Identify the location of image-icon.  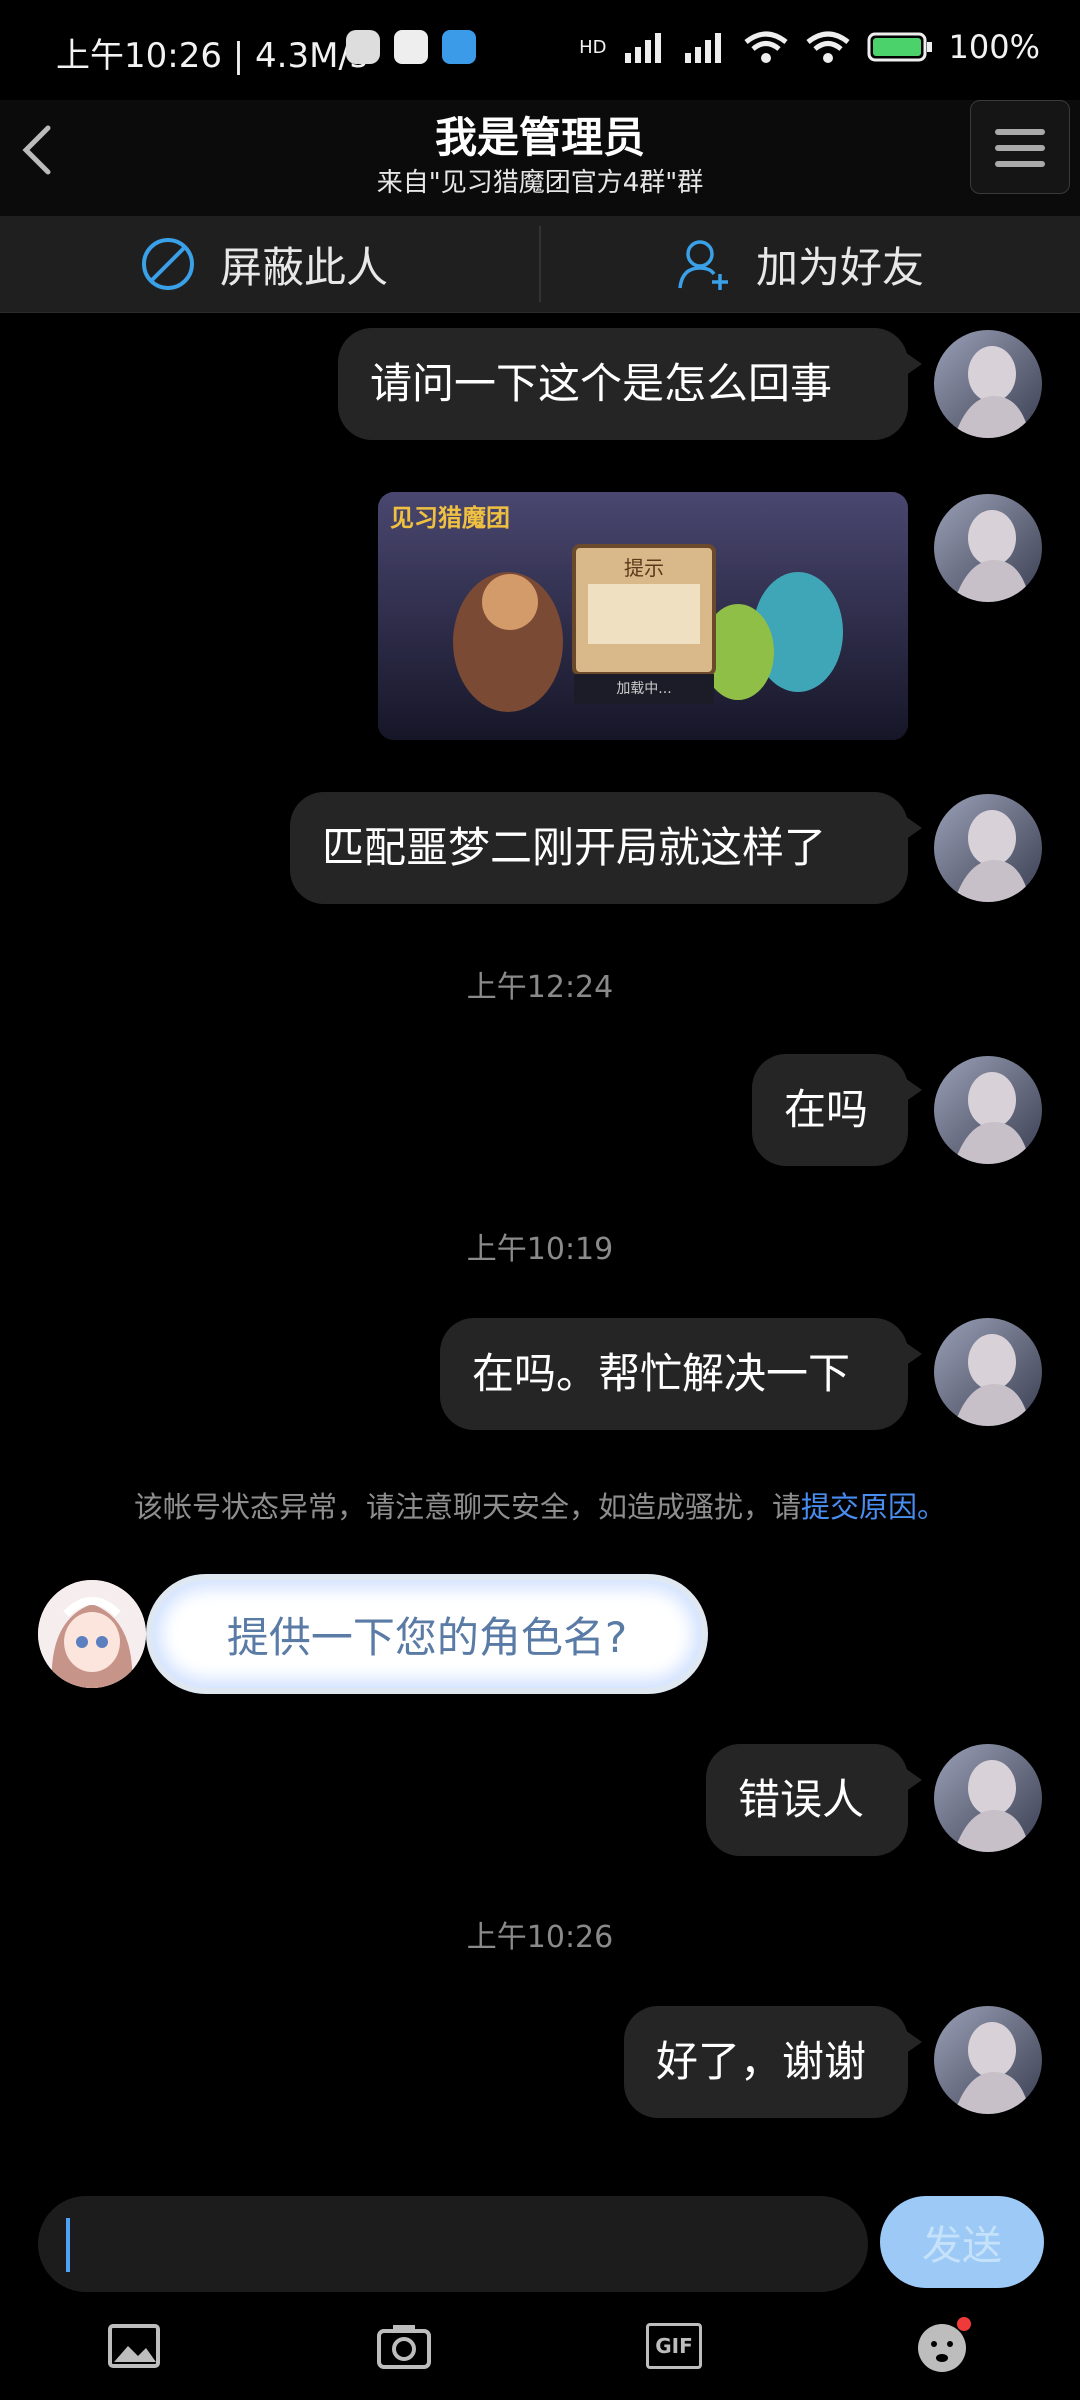
(134, 2346).